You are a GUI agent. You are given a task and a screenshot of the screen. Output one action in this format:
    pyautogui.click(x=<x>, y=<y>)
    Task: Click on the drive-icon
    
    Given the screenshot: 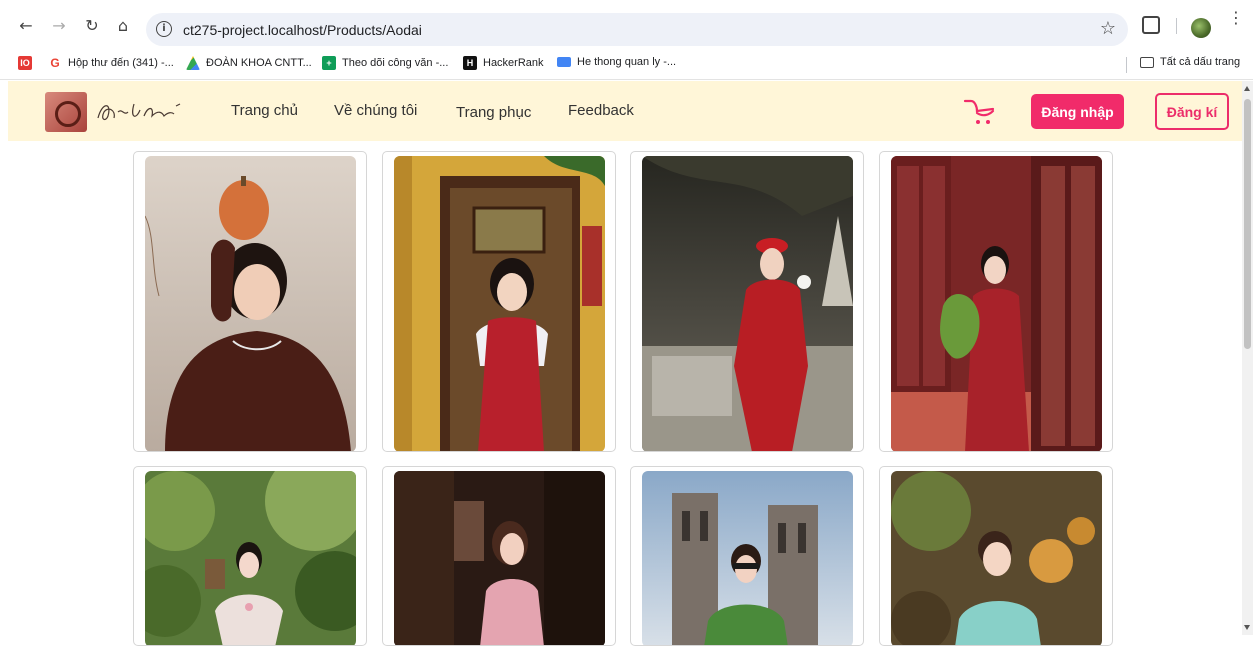 What is the action you would take?
    pyautogui.click(x=193, y=63)
    